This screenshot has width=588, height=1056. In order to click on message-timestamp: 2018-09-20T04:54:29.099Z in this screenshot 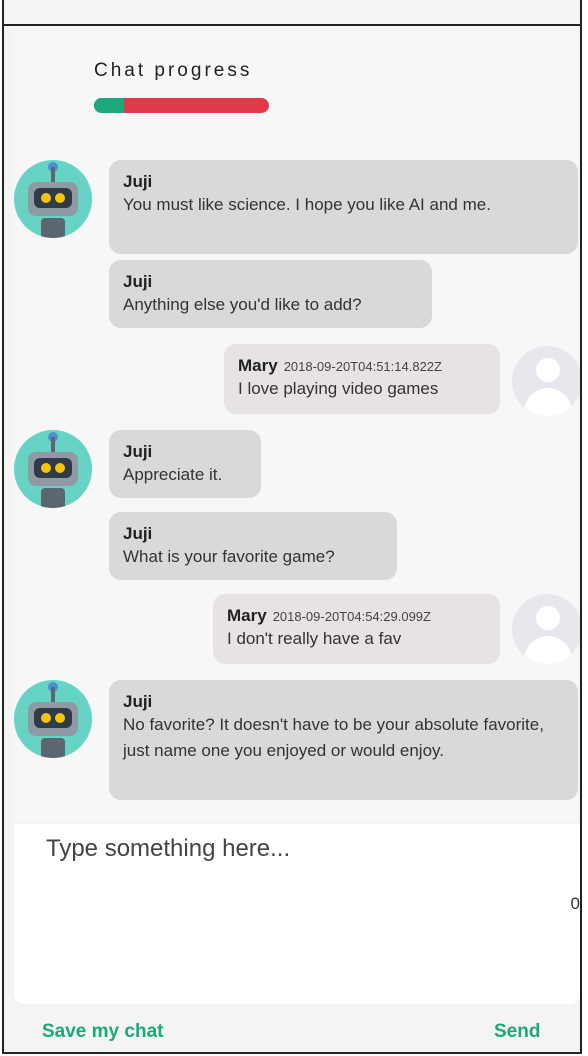, I will do `click(351, 616)`.